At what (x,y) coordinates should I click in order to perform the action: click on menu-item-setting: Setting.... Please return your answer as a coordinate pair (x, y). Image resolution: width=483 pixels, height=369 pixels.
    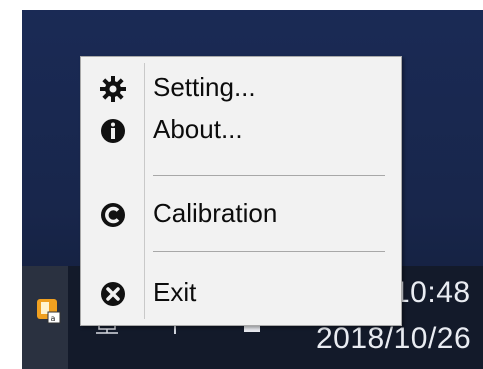
    Looking at the image, I should click on (241, 89).